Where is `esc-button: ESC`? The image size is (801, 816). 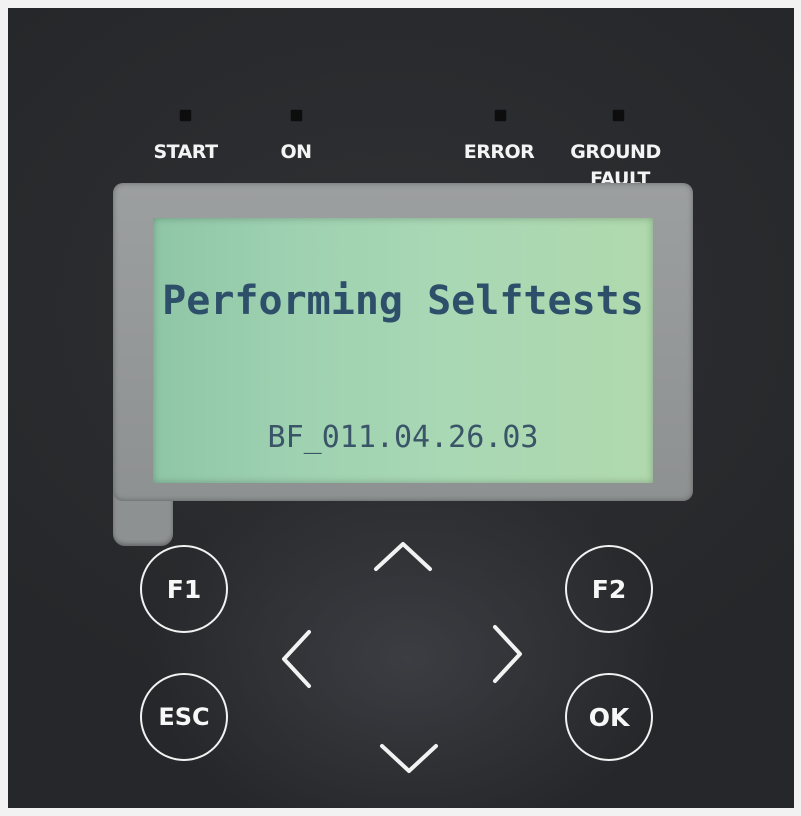 esc-button: ESC is located at coordinates (184, 717).